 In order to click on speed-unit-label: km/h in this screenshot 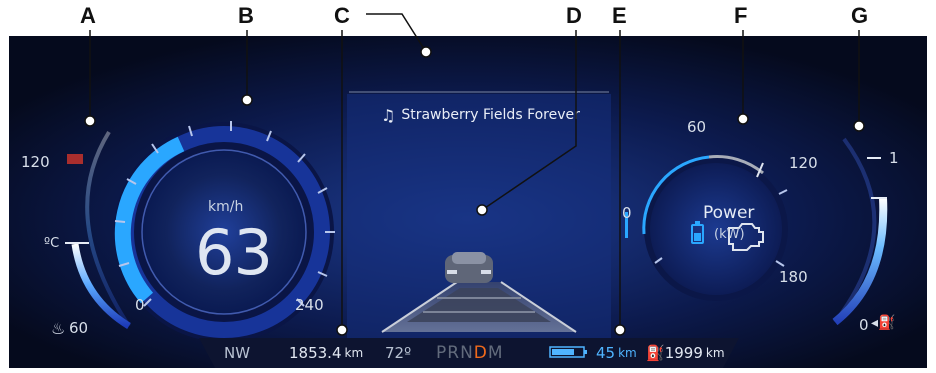, I will do `click(226, 207)`.